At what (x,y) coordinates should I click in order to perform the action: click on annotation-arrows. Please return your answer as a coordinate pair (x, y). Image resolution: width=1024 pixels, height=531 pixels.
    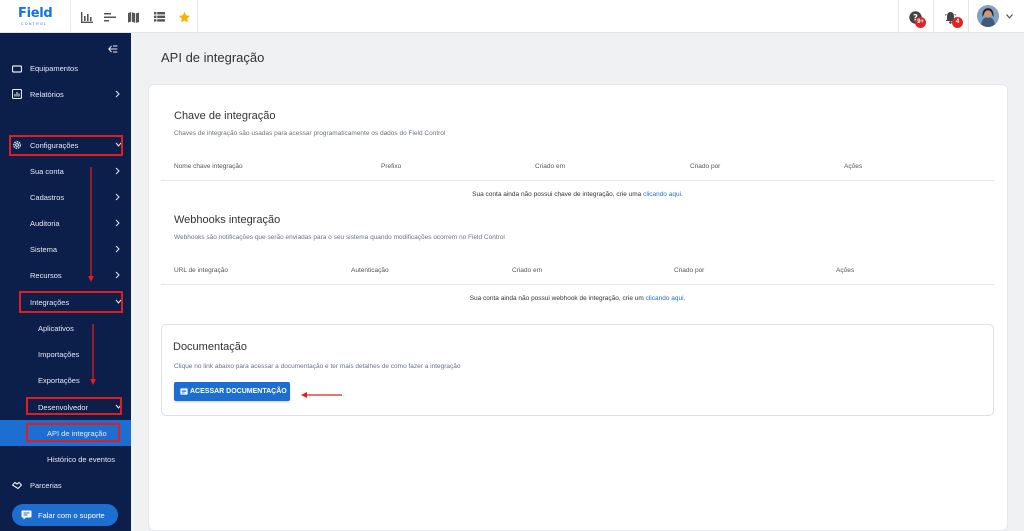
    Looking at the image, I should click on (92, 276).